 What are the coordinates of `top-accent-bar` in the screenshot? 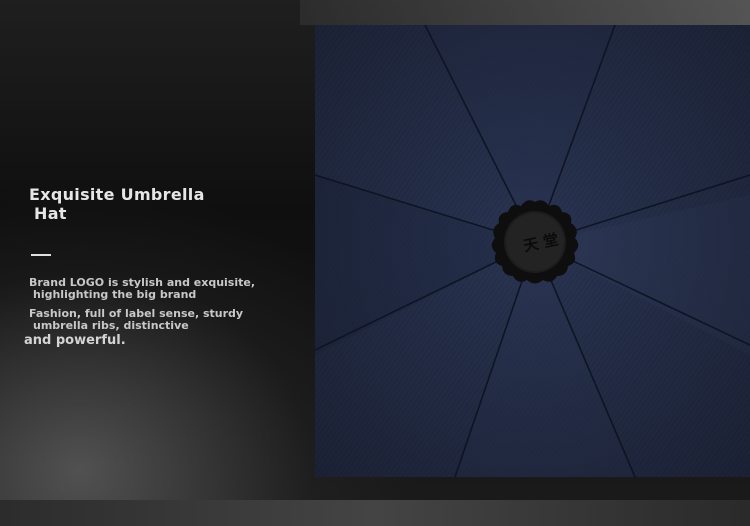 It's located at (525, 12).